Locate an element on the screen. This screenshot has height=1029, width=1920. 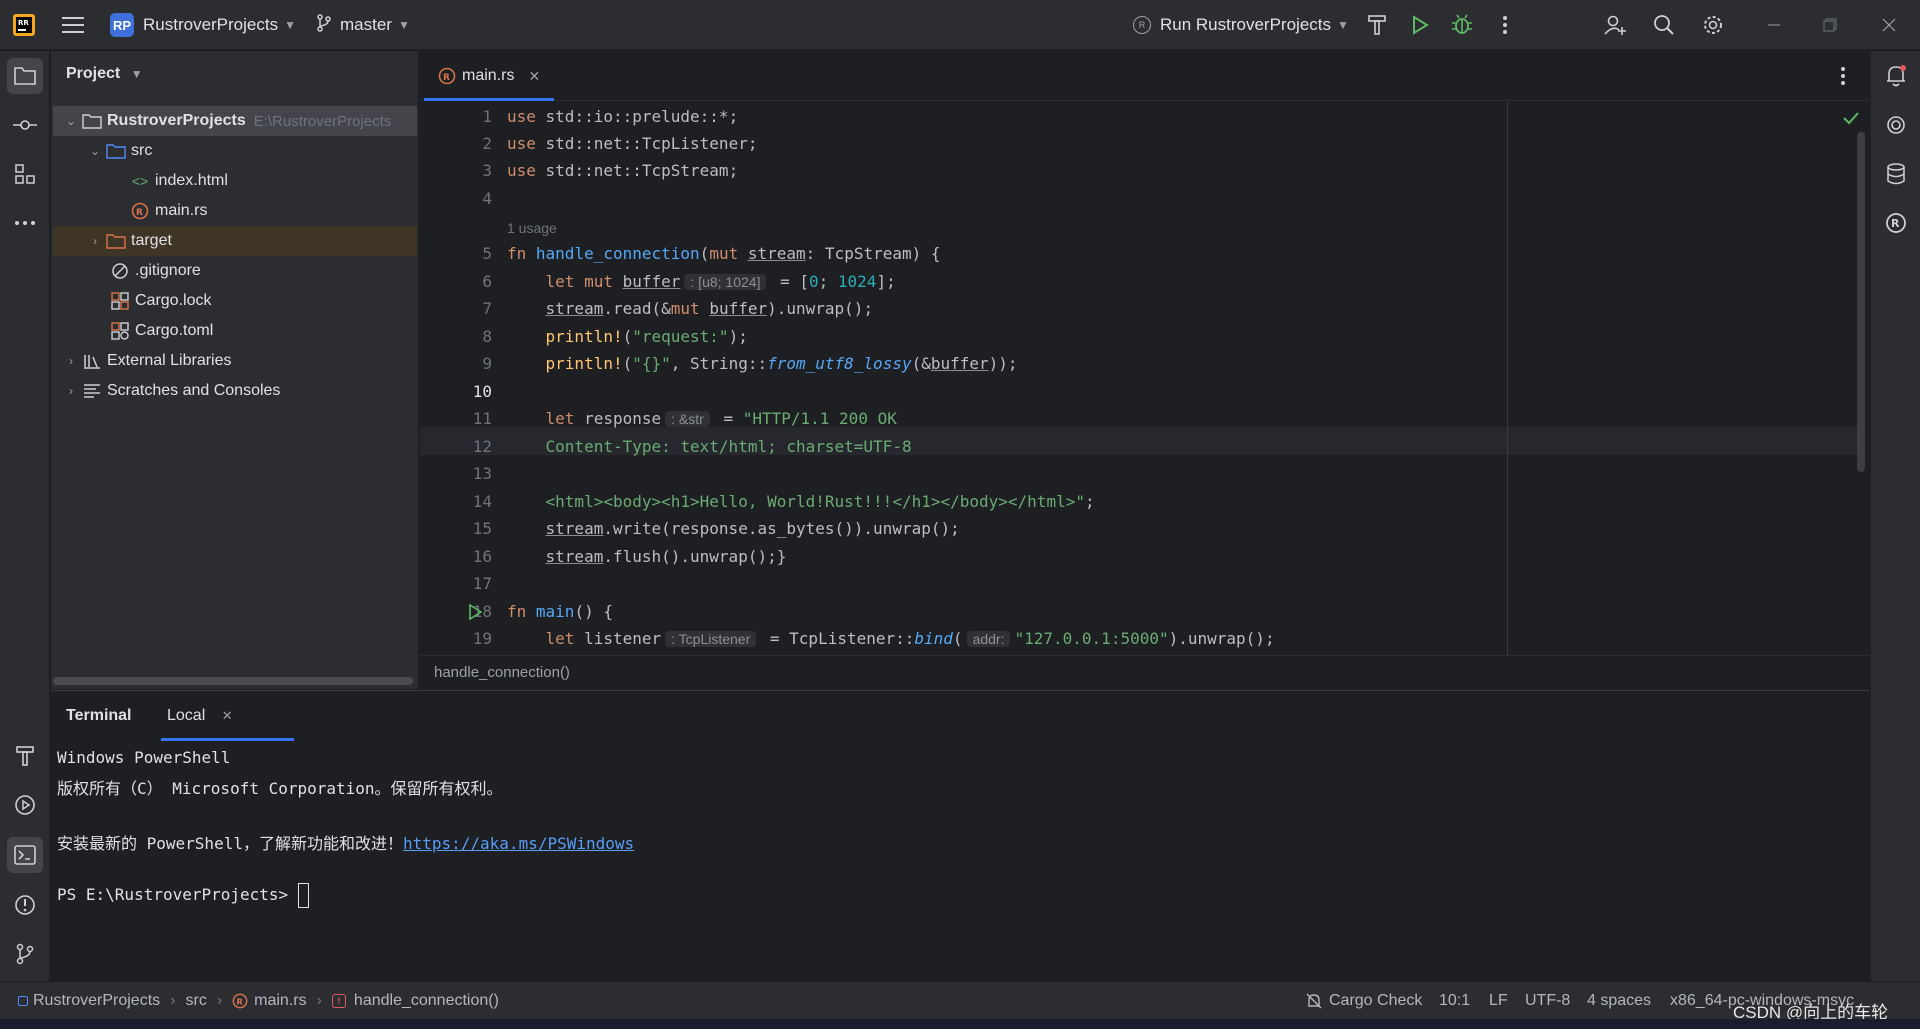
line-number: 1 is located at coordinates (487, 116).